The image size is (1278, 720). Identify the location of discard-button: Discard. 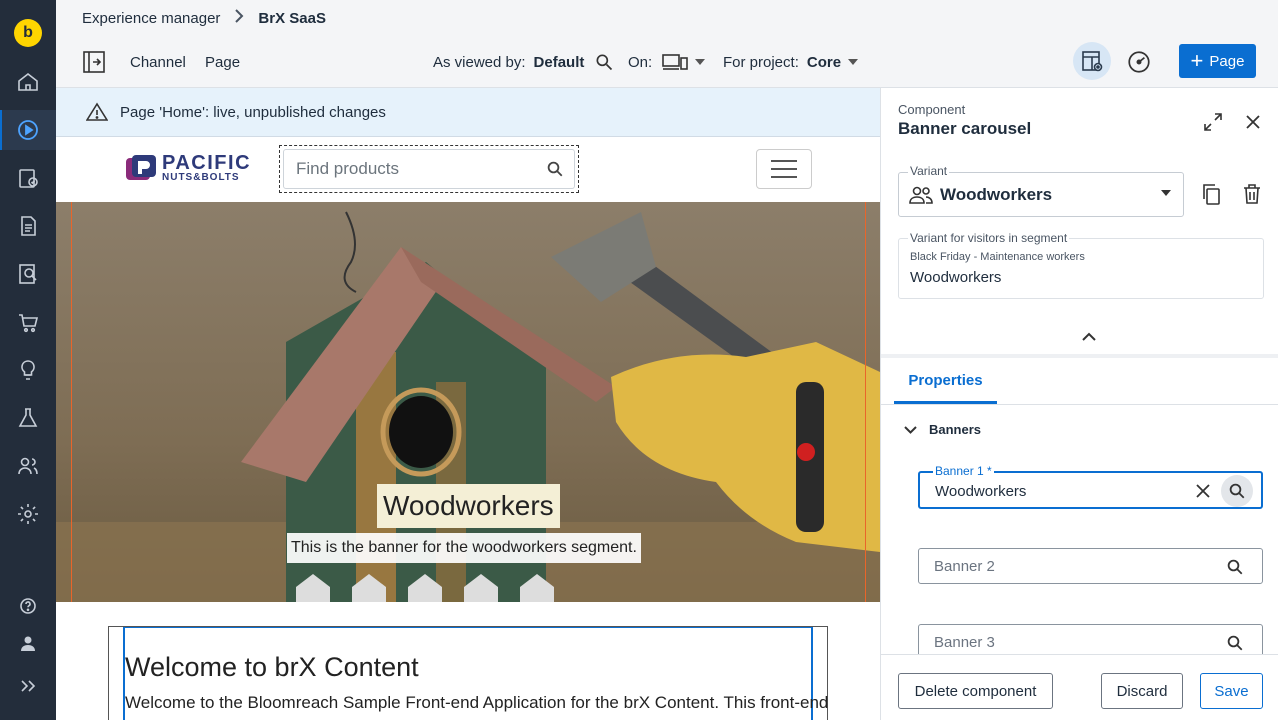
(1142, 691).